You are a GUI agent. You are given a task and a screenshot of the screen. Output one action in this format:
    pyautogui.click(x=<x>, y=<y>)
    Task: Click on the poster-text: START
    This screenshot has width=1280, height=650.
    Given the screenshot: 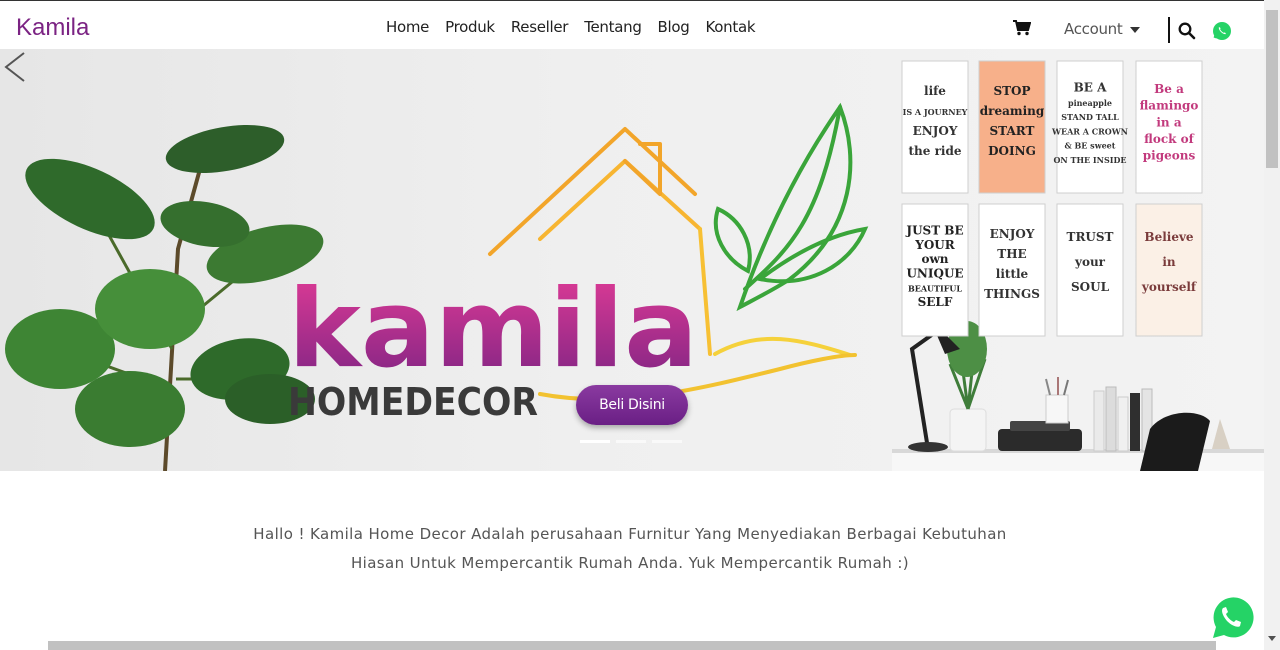 What is the action you would take?
    pyautogui.click(x=1012, y=131)
    